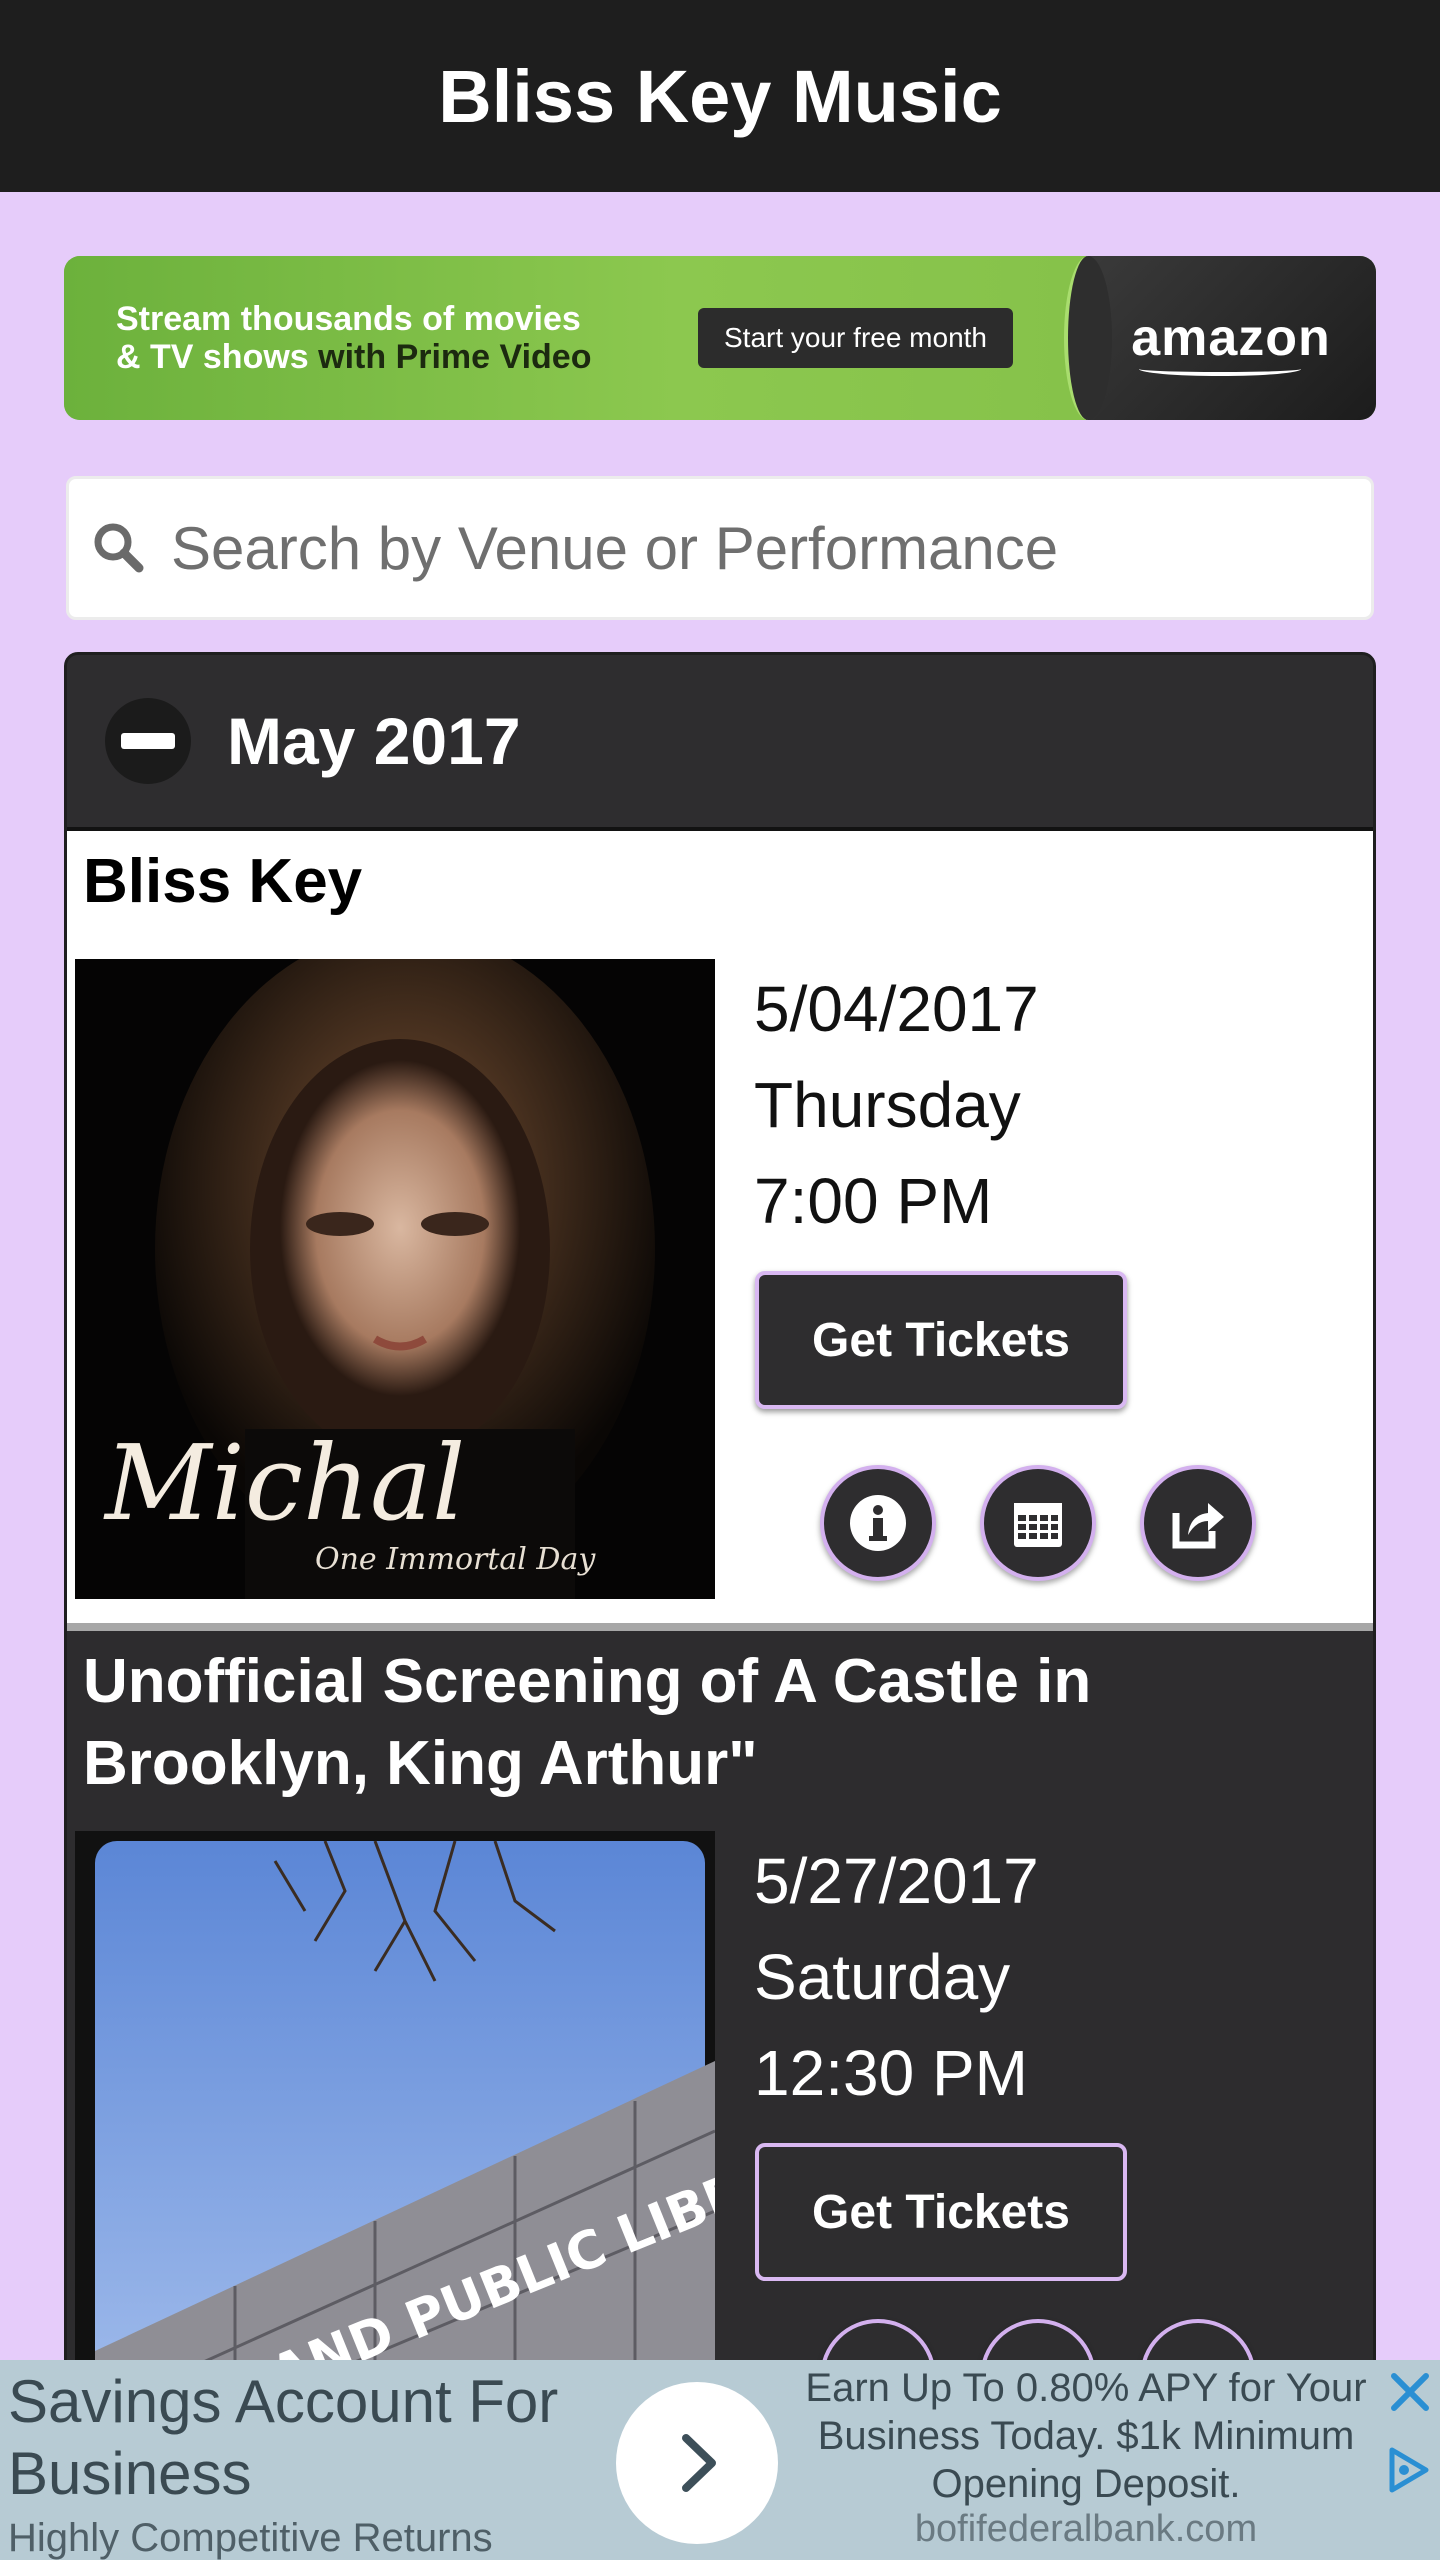 This screenshot has height=2560, width=1440. Describe the element at coordinates (348, 319) in the screenshot. I see `banner-line-1: Stream thousands of movies` at that location.